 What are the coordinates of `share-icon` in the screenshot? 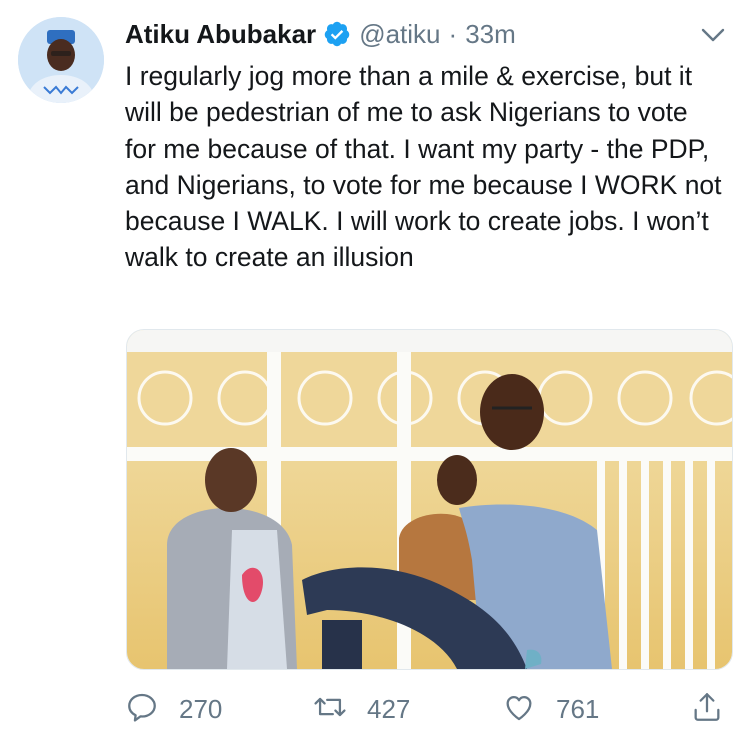 It's located at (707, 709).